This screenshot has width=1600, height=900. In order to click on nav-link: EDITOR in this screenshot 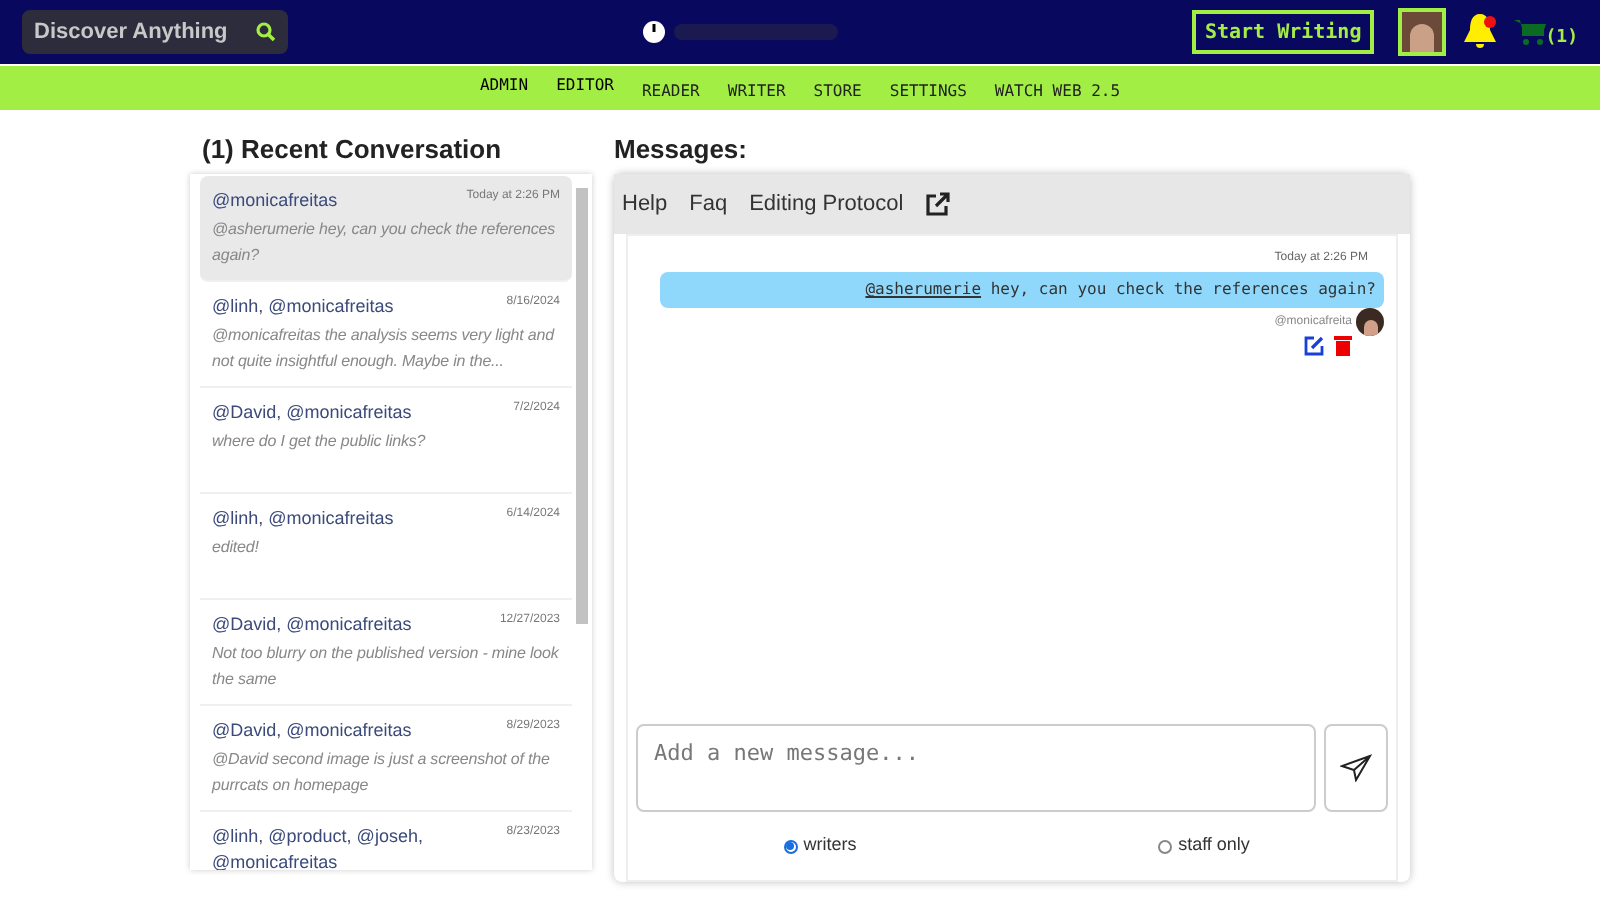, I will do `click(585, 85)`.